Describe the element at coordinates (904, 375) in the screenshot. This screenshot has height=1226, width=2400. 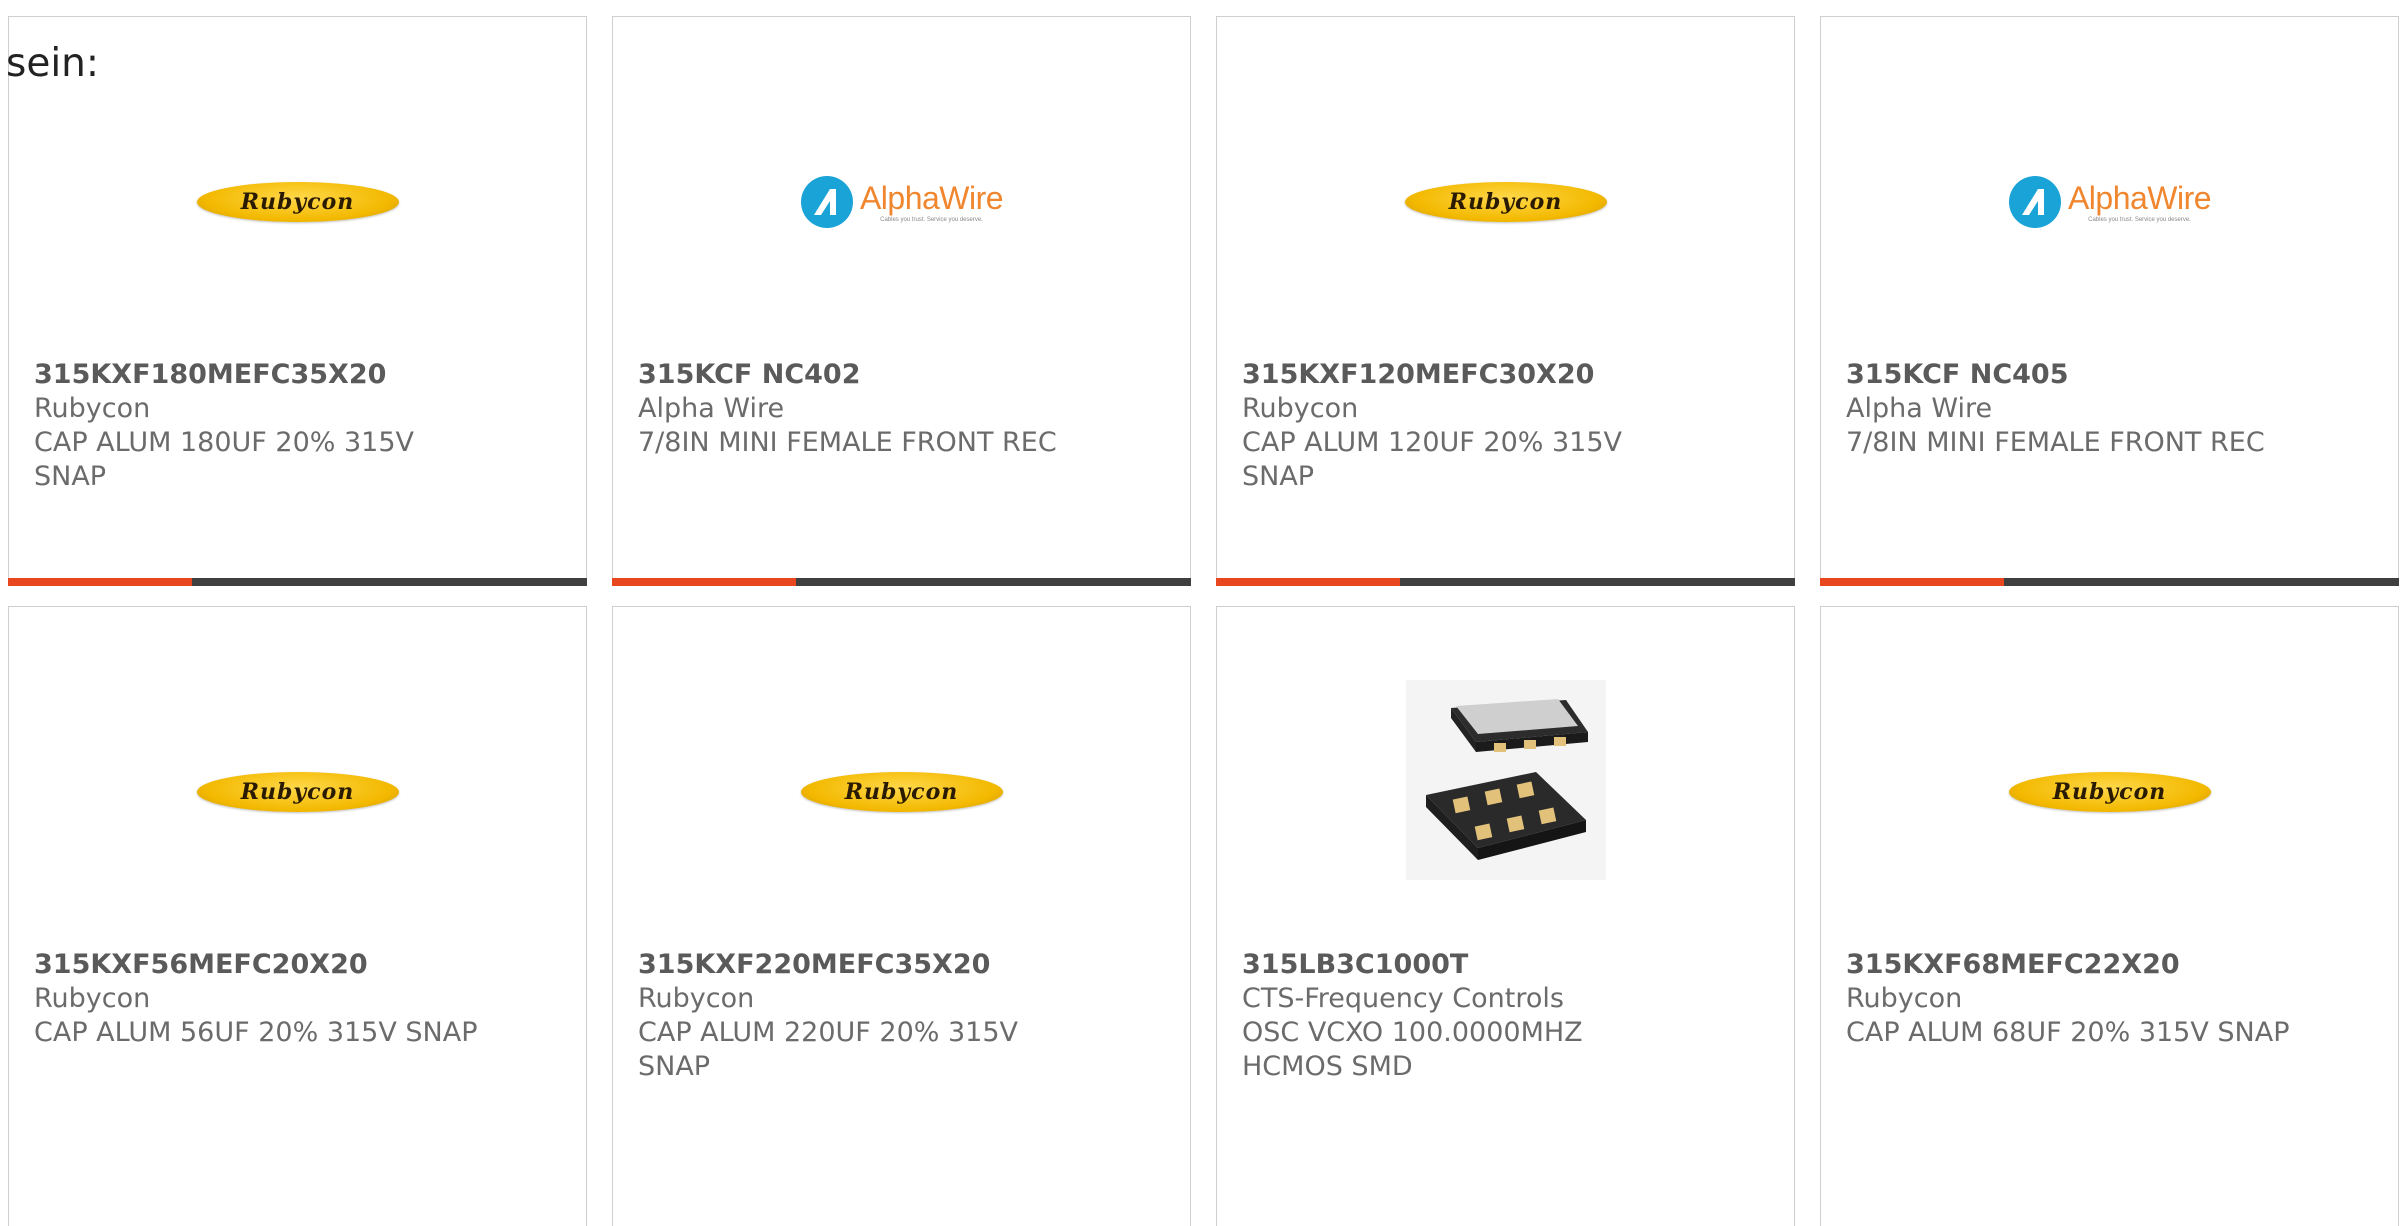
I see `part-number: 315KCF NC402` at that location.